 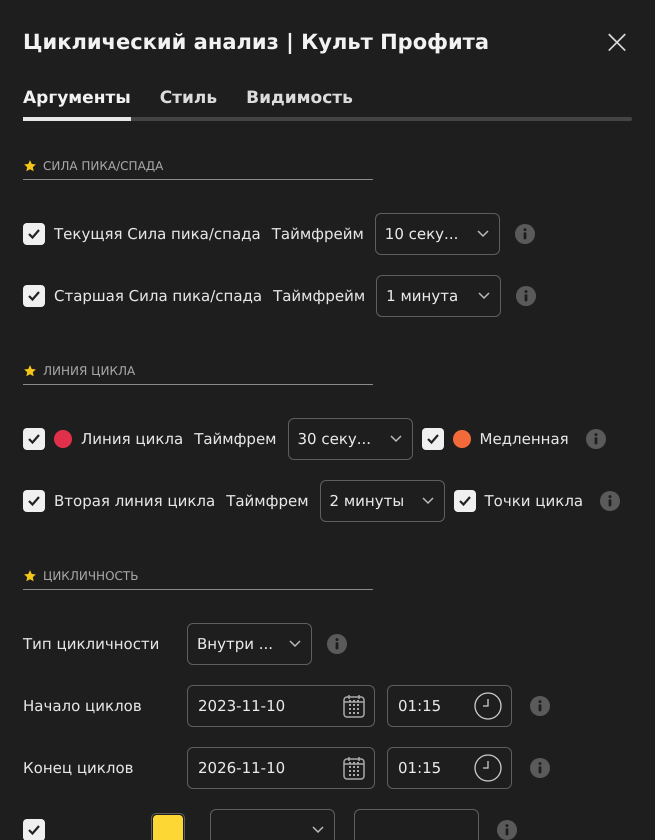 I want to click on date-field: 2023-11-10, so click(x=281, y=706).